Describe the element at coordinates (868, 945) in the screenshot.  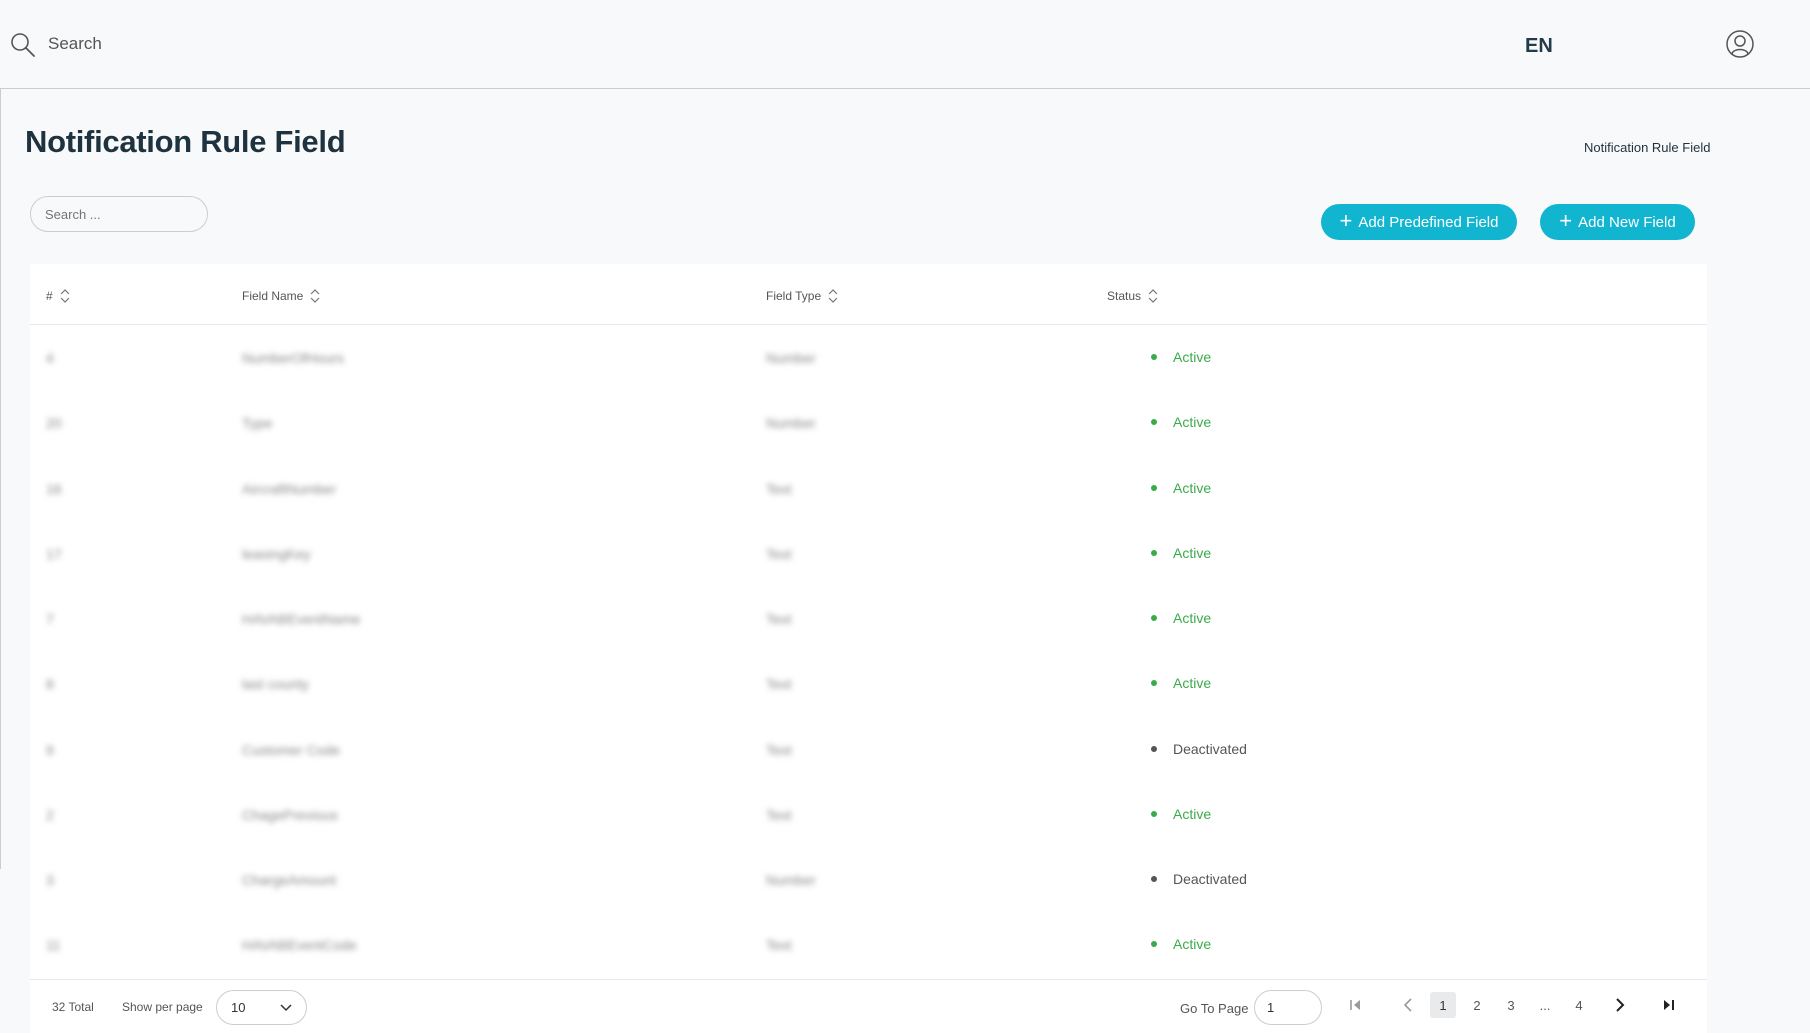
I see `table-row: 11 HAVABEventCode Text Active` at that location.